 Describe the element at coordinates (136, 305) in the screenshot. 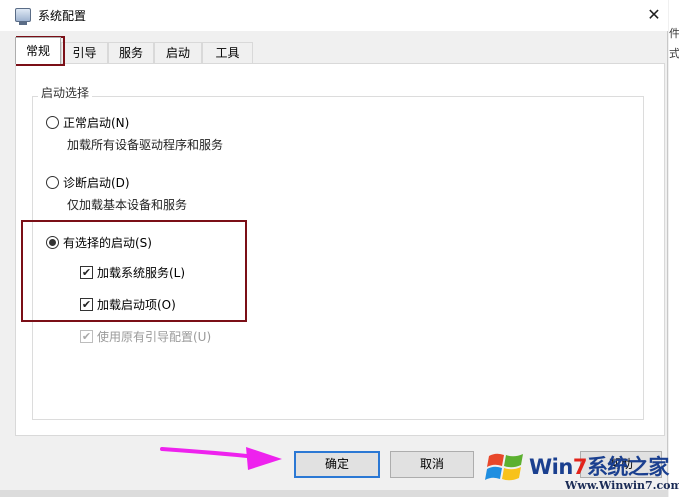

I see `load-startup-items-label: 加载启动项(O)` at that location.